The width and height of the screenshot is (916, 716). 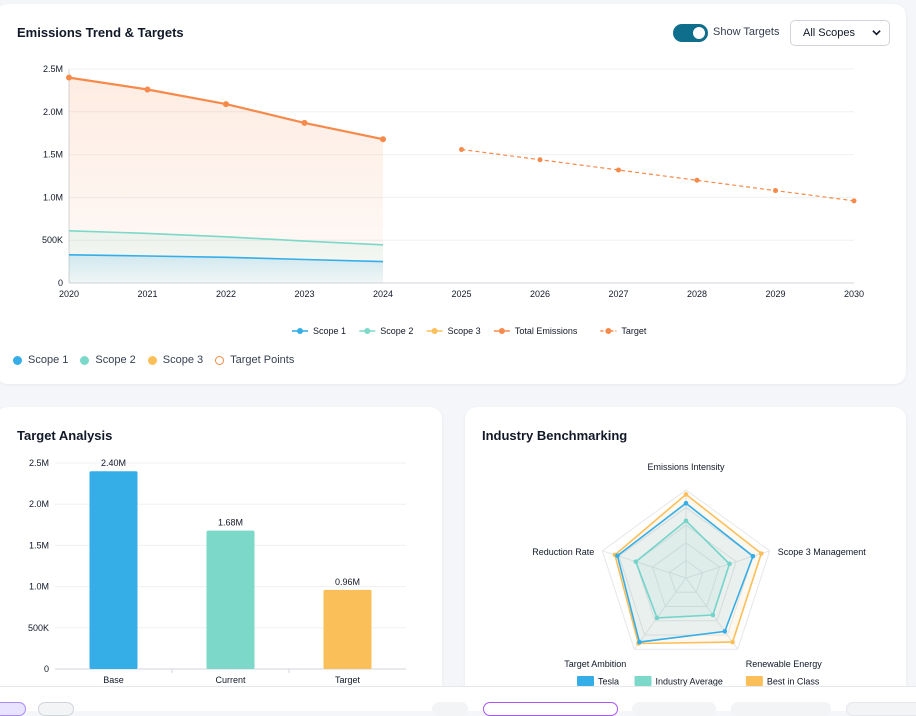 What do you see at coordinates (595, 664) in the screenshot?
I see `radar-axis-label: Target Ambition` at bounding box center [595, 664].